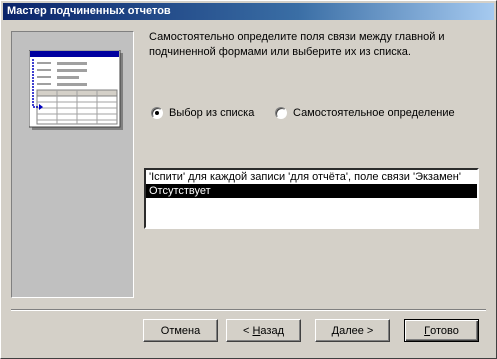 The height and width of the screenshot is (359, 497). I want to click on radio-self-define, so click(281, 113).